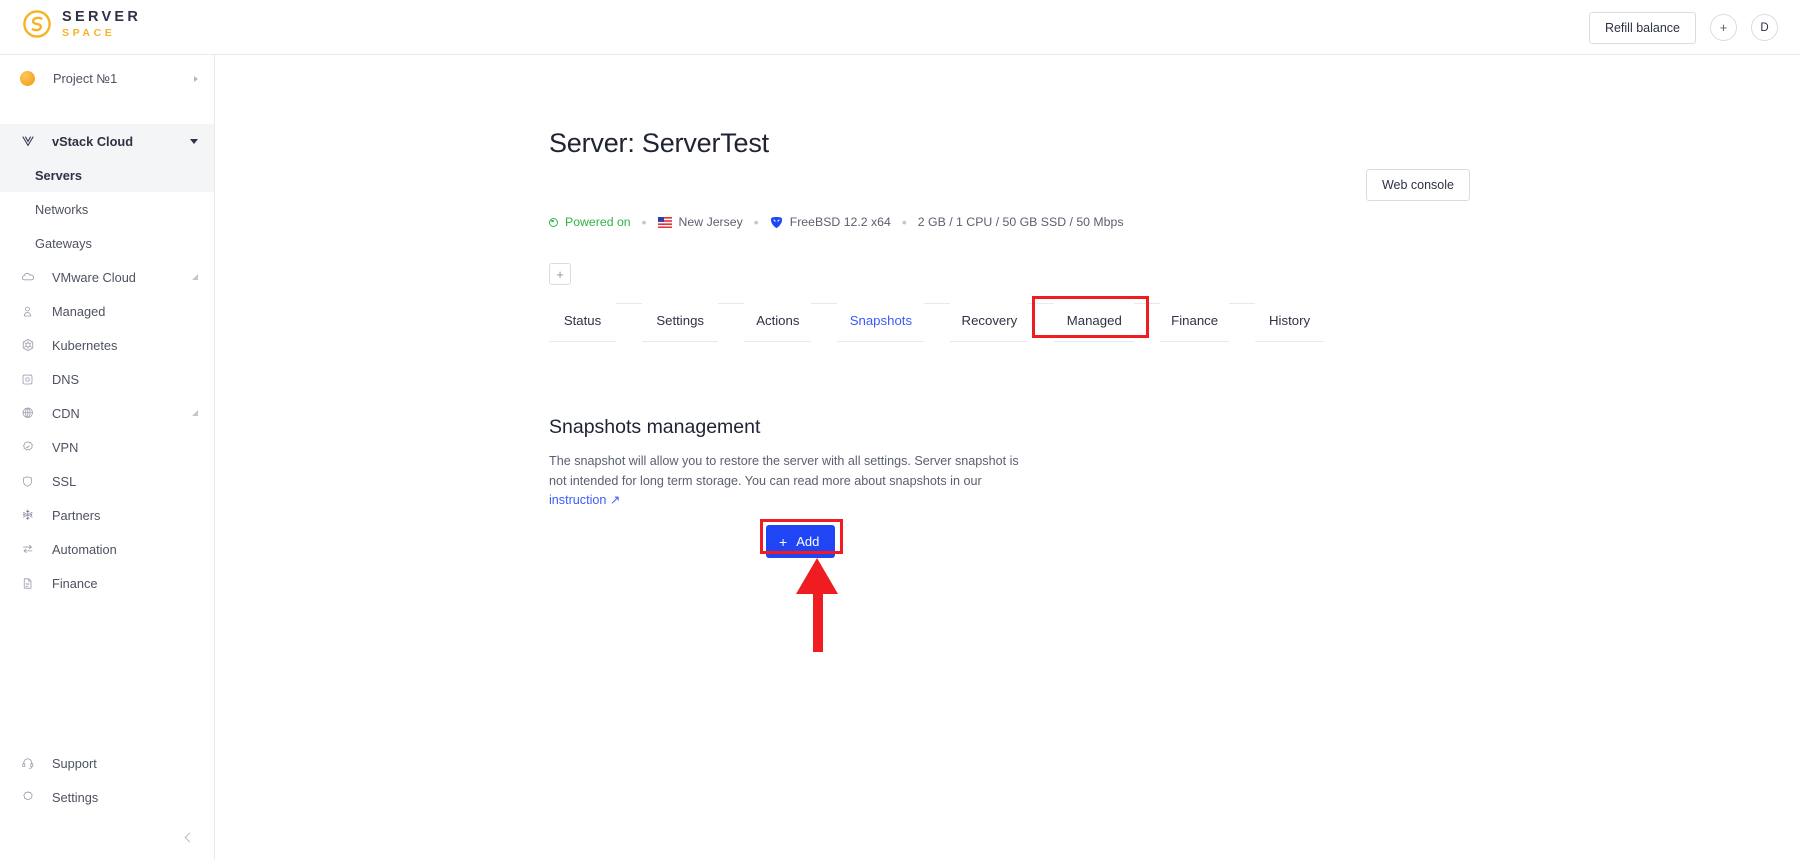 The width and height of the screenshot is (1800, 860). What do you see at coordinates (27, 515) in the screenshot?
I see `snowflake-icon` at bounding box center [27, 515].